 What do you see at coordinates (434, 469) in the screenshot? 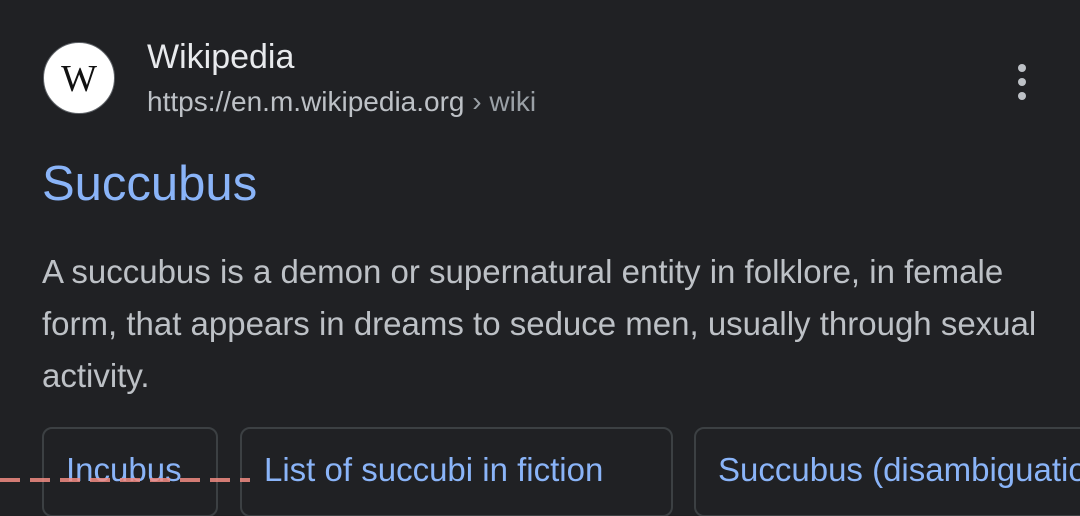
I see `chip-label: List of succubi in fiction` at bounding box center [434, 469].